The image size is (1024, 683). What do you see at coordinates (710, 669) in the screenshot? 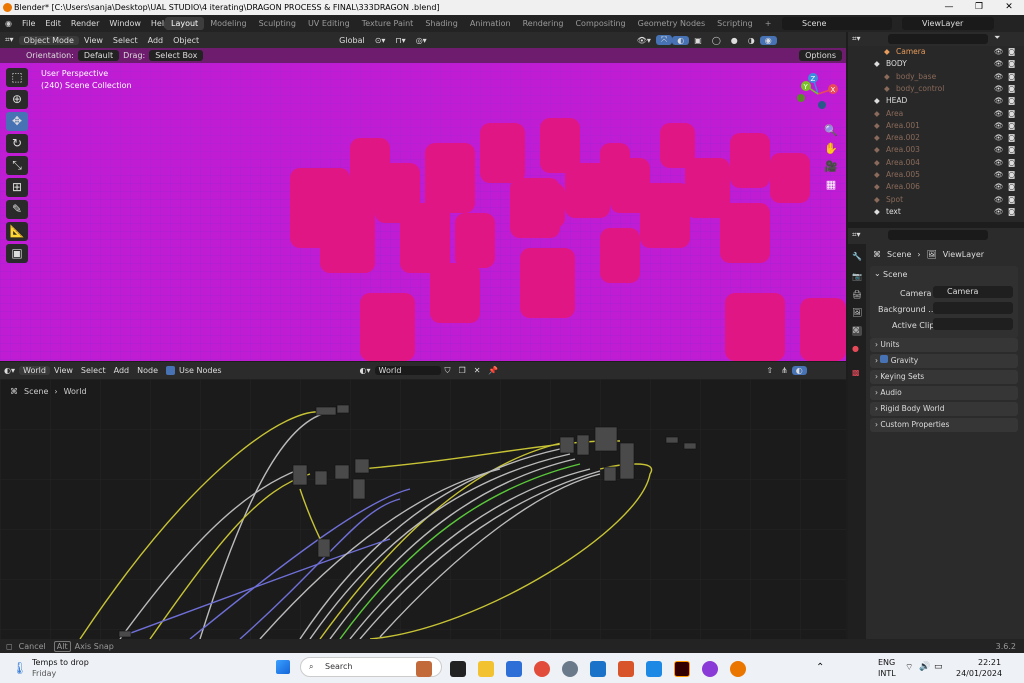
I see `social-app-icon` at bounding box center [710, 669].